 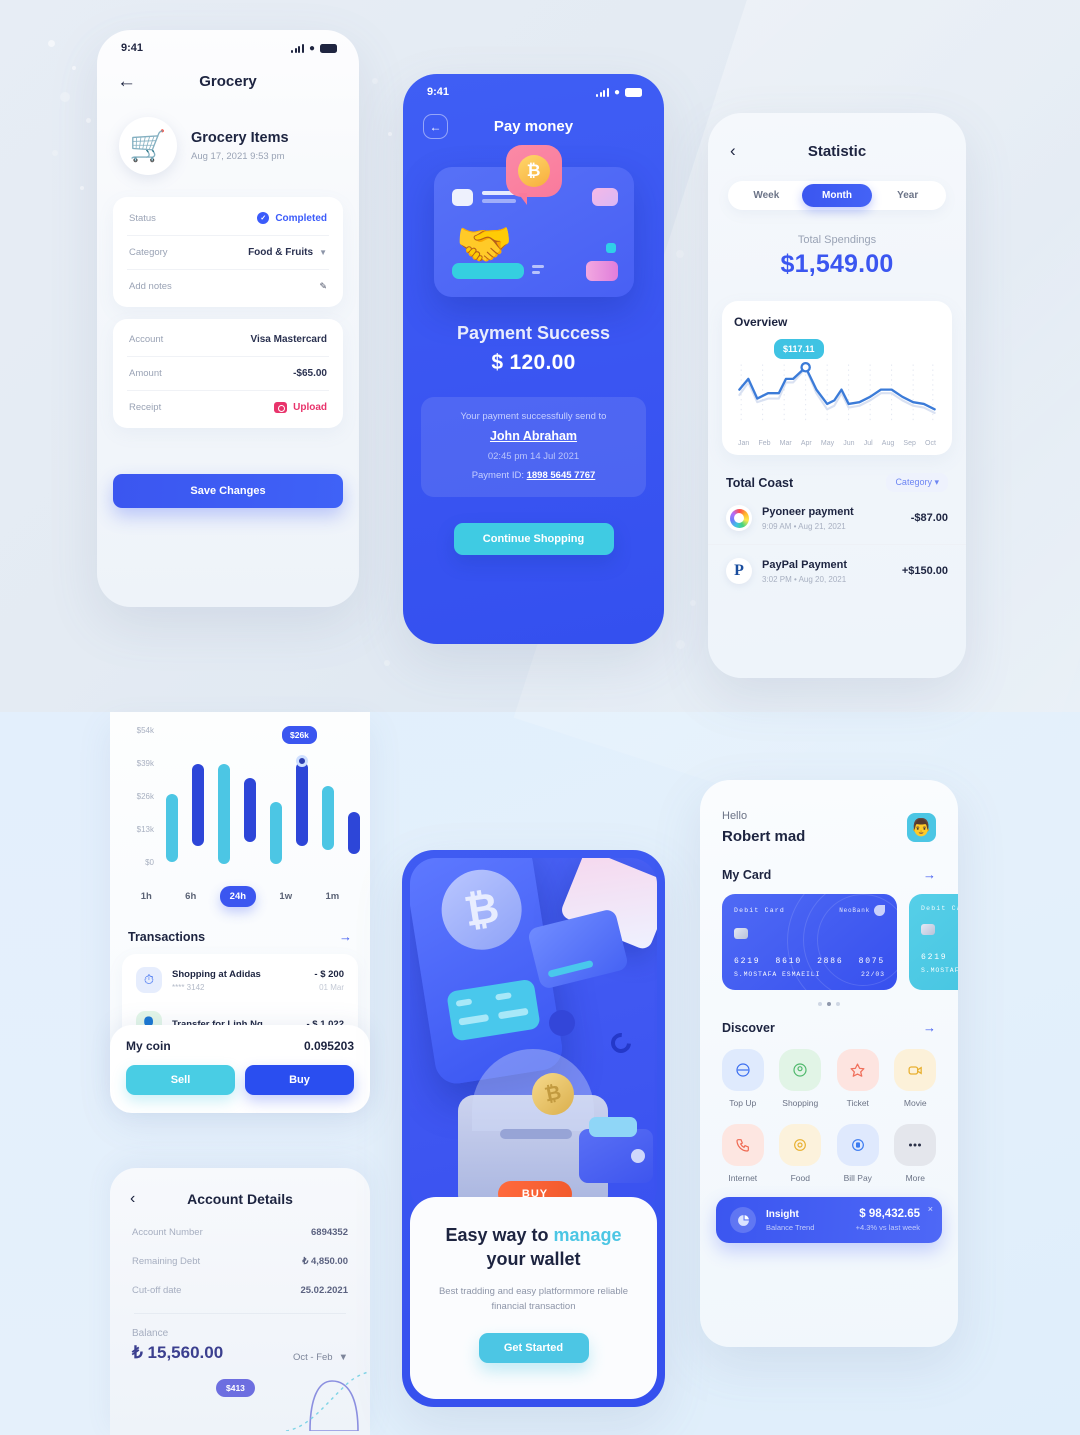 I want to click on carousel-dots, so click(x=829, y=1004).